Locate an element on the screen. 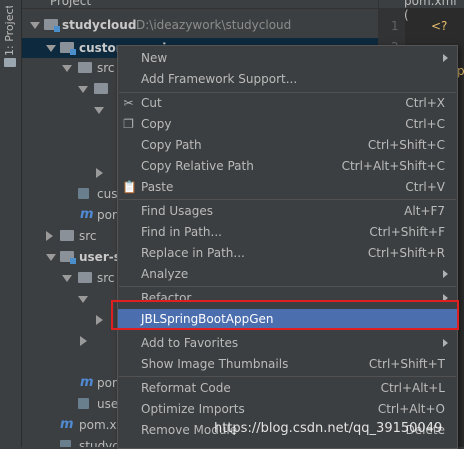 The width and height of the screenshot is (464, 449). watermark-text: https://blog.csdn.net/qq_39150049 is located at coordinates (328, 428).